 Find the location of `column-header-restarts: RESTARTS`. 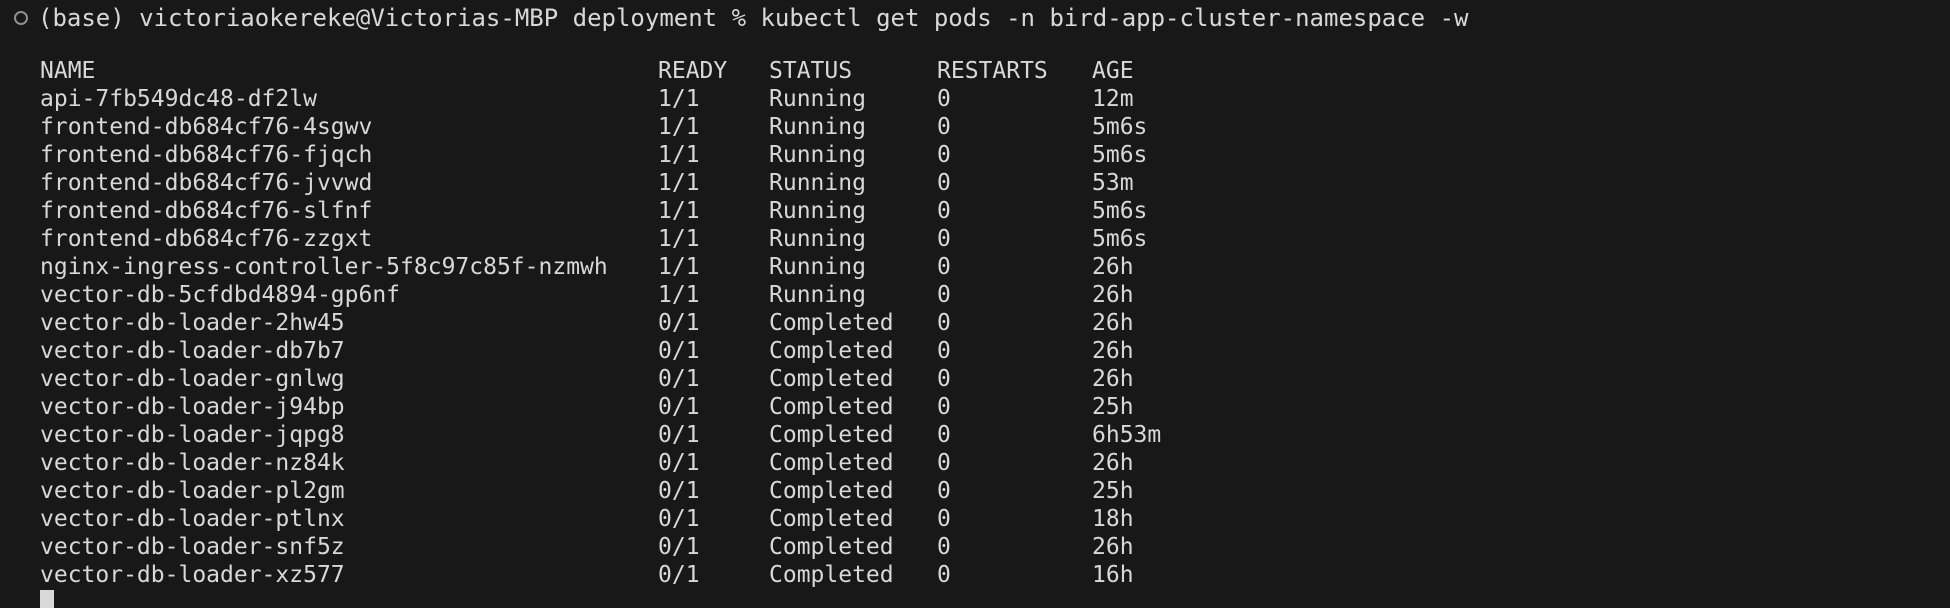

column-header-restarts: RESTARTS is located at coordinates (992, 71).